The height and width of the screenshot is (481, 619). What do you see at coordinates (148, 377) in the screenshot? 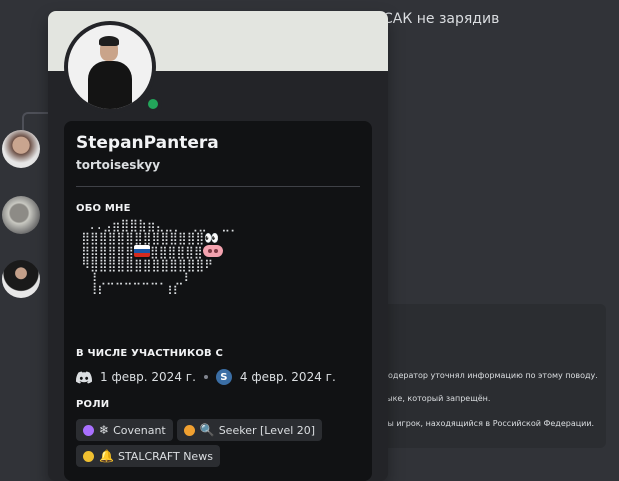
I see `discord-join-date: 1 февр. 2024 г.` at bounding box center [148, 377].